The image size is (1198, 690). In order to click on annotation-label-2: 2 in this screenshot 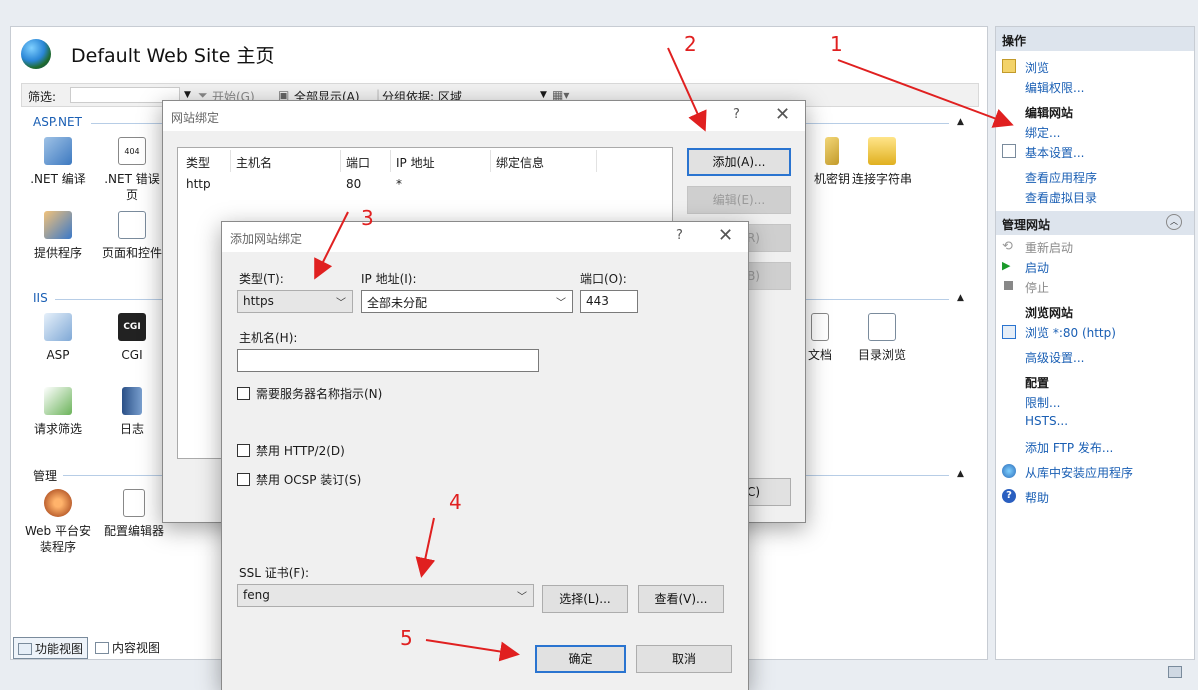, I will do `click(690, 44)`.